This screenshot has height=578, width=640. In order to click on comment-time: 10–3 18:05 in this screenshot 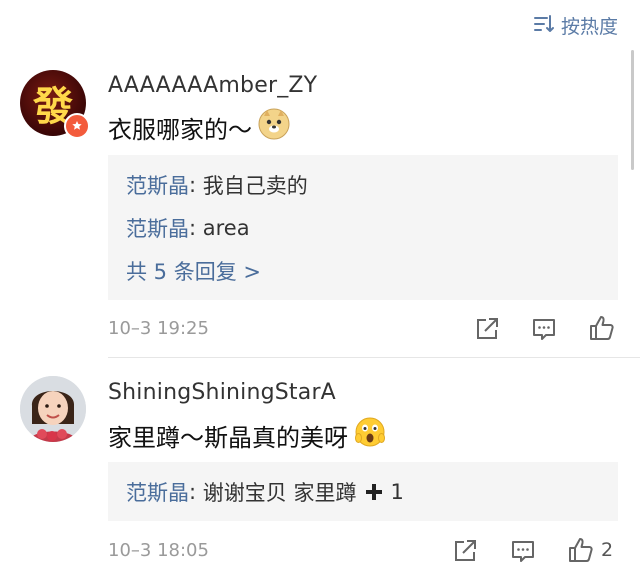, I will do `click(158, 550)`.